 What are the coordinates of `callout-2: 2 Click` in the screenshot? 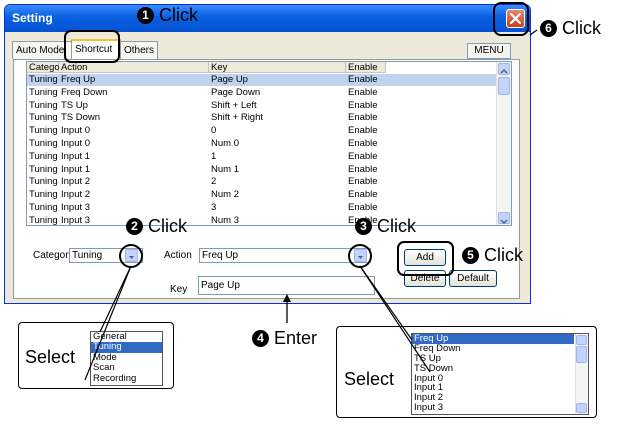 It's located at (156, 226).